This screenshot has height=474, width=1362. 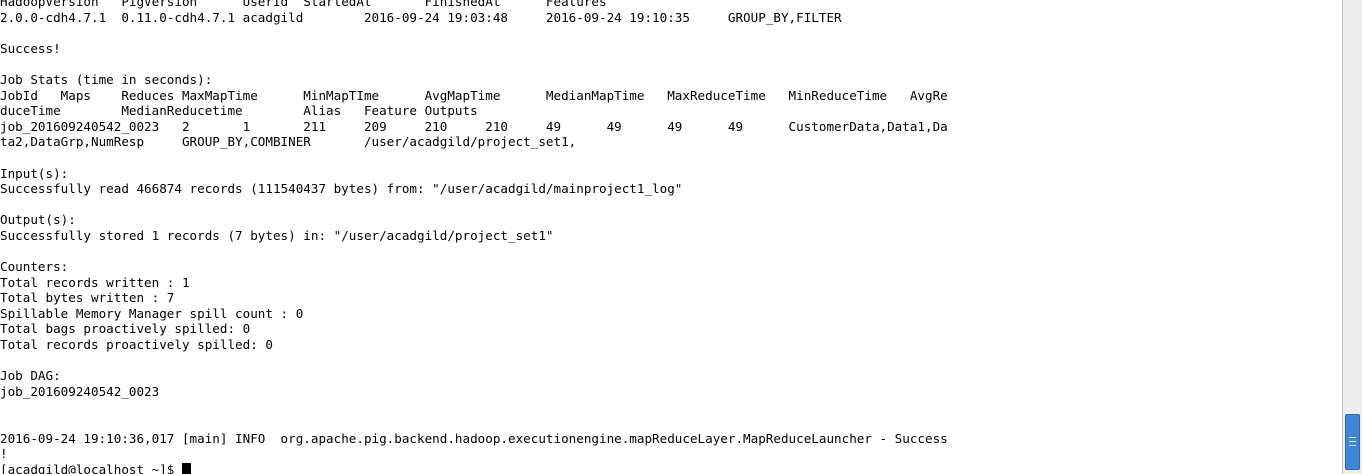 What do you see at coordinates (152, 313) in the screenshot?
I see `terminal-line: Spillable Memory Manager spill count : 0` at bounding box center [152, 313].